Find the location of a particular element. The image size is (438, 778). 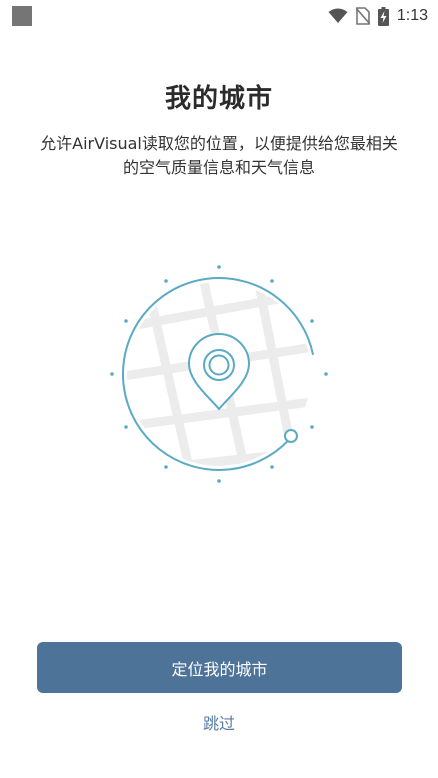

location-permission-description: 允许AirVisual读取您的位置，以便提供给您最相关的空气质量信息和天气信息 is located at coordinates (219, 155).